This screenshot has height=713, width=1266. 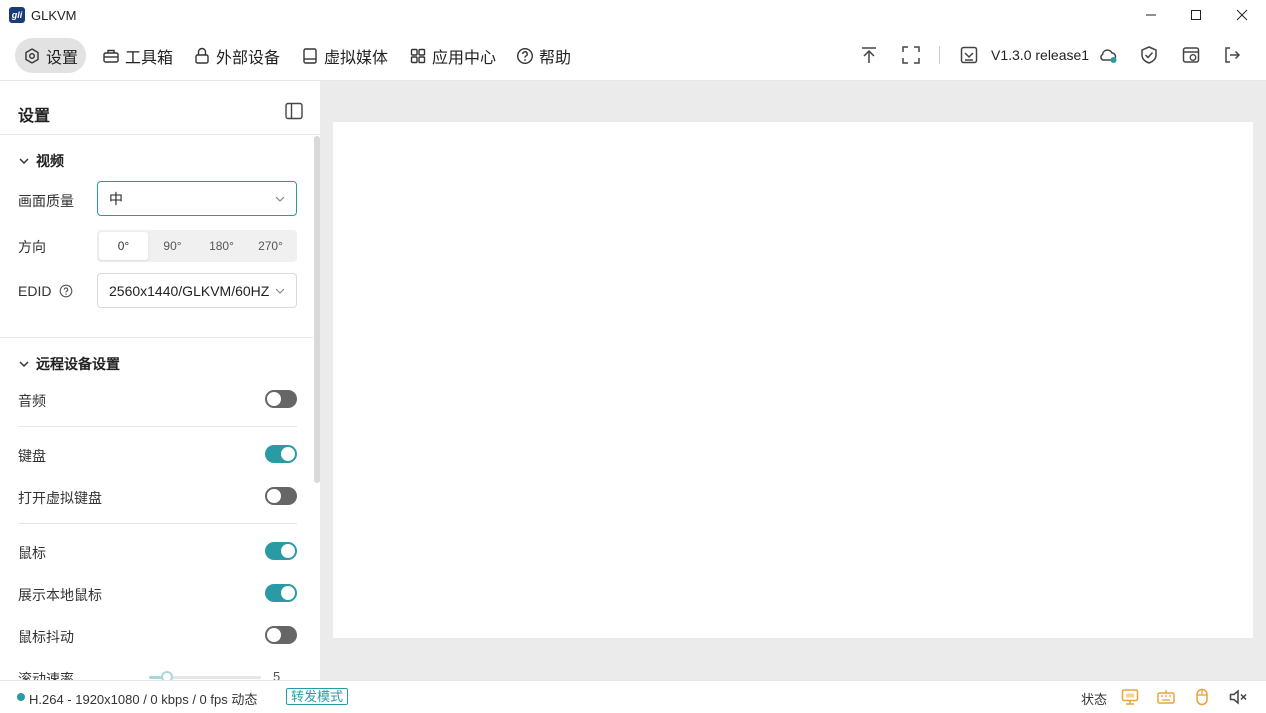 What do you see at coordinates (54, 15) in the screenshot?
I see `window-title: GLKVM` at bounding box center [54, 15].